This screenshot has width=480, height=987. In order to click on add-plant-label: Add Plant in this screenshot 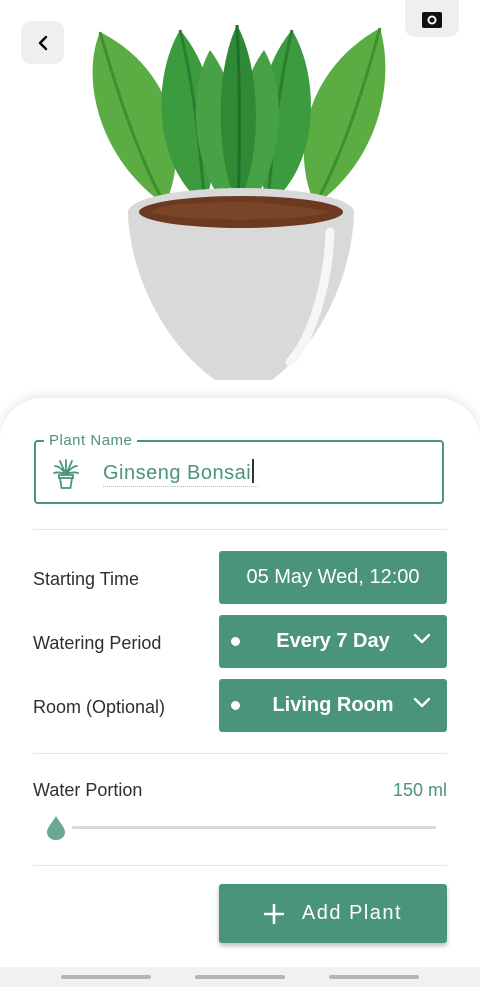, I will do `click(352, 913)`.